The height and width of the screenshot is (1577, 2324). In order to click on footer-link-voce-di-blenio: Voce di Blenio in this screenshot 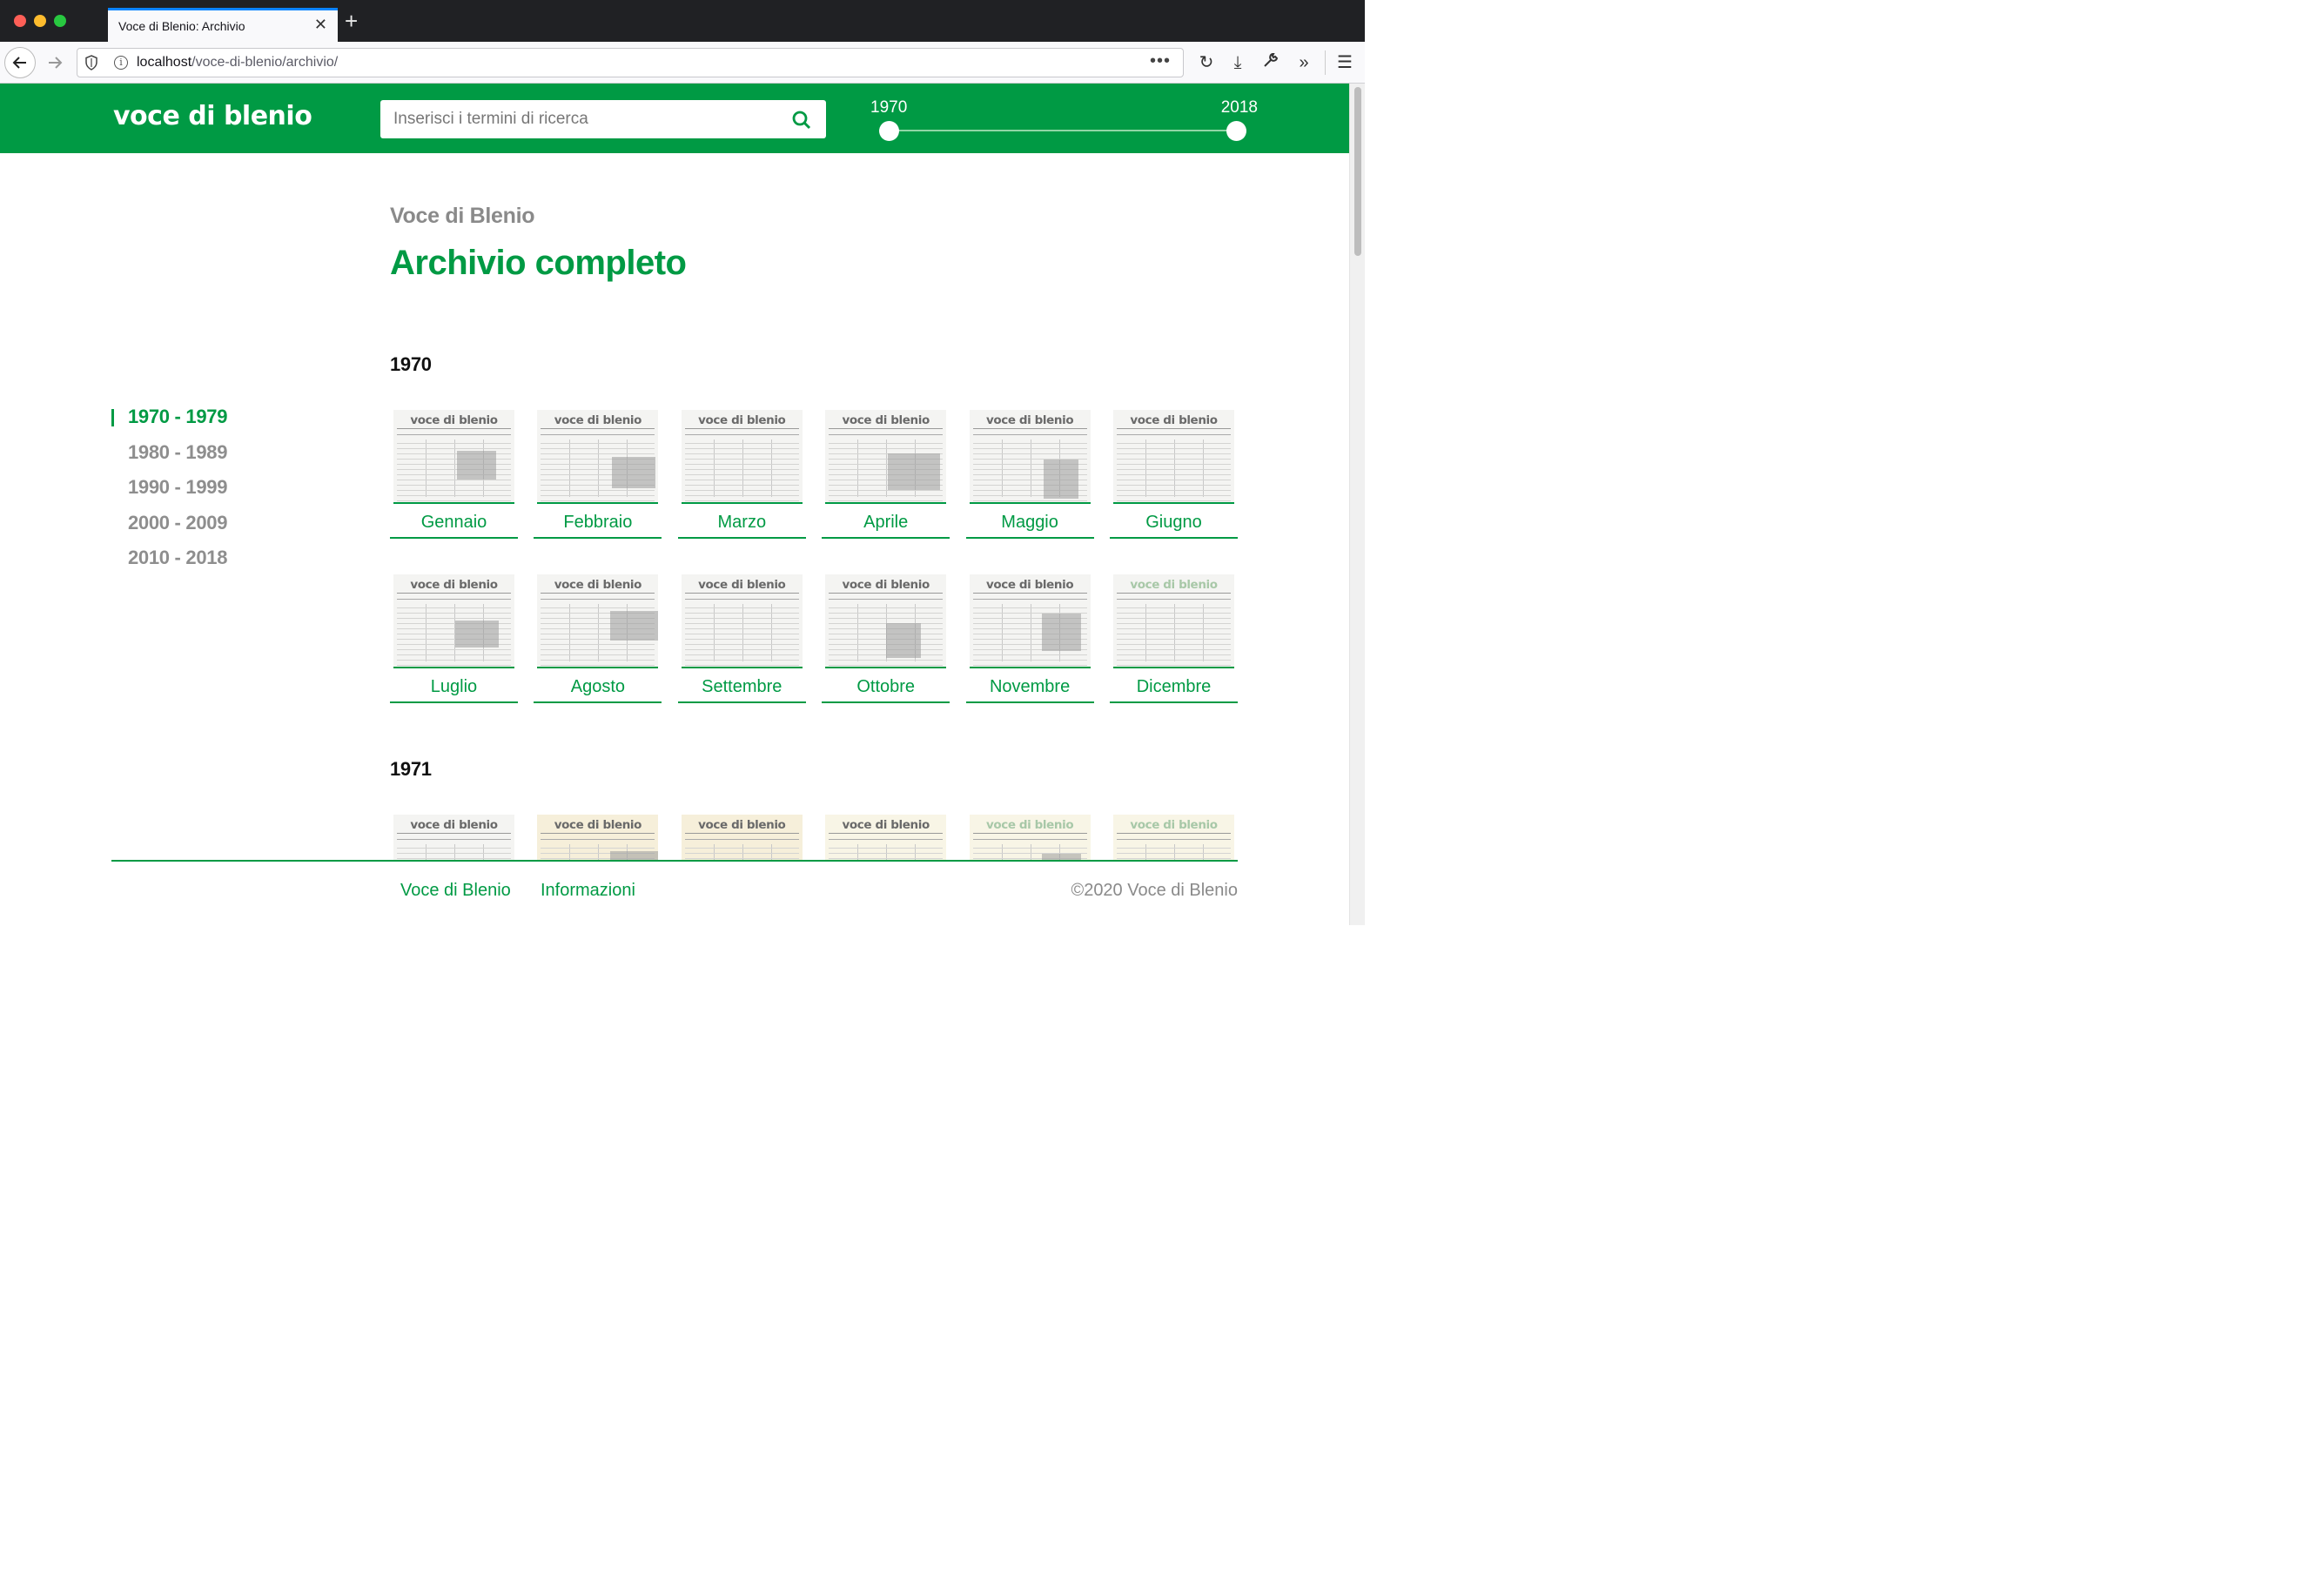, I will do `click(455, 891)`.